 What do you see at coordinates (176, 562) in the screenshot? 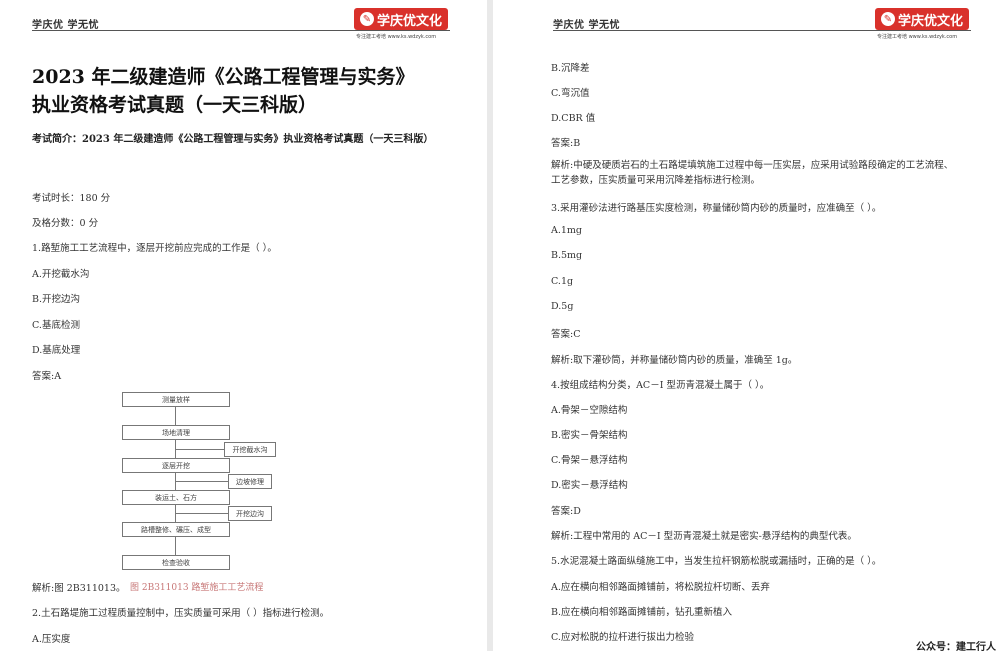
I see `flow-step: 检查验收` at bounding box center [176, 562].